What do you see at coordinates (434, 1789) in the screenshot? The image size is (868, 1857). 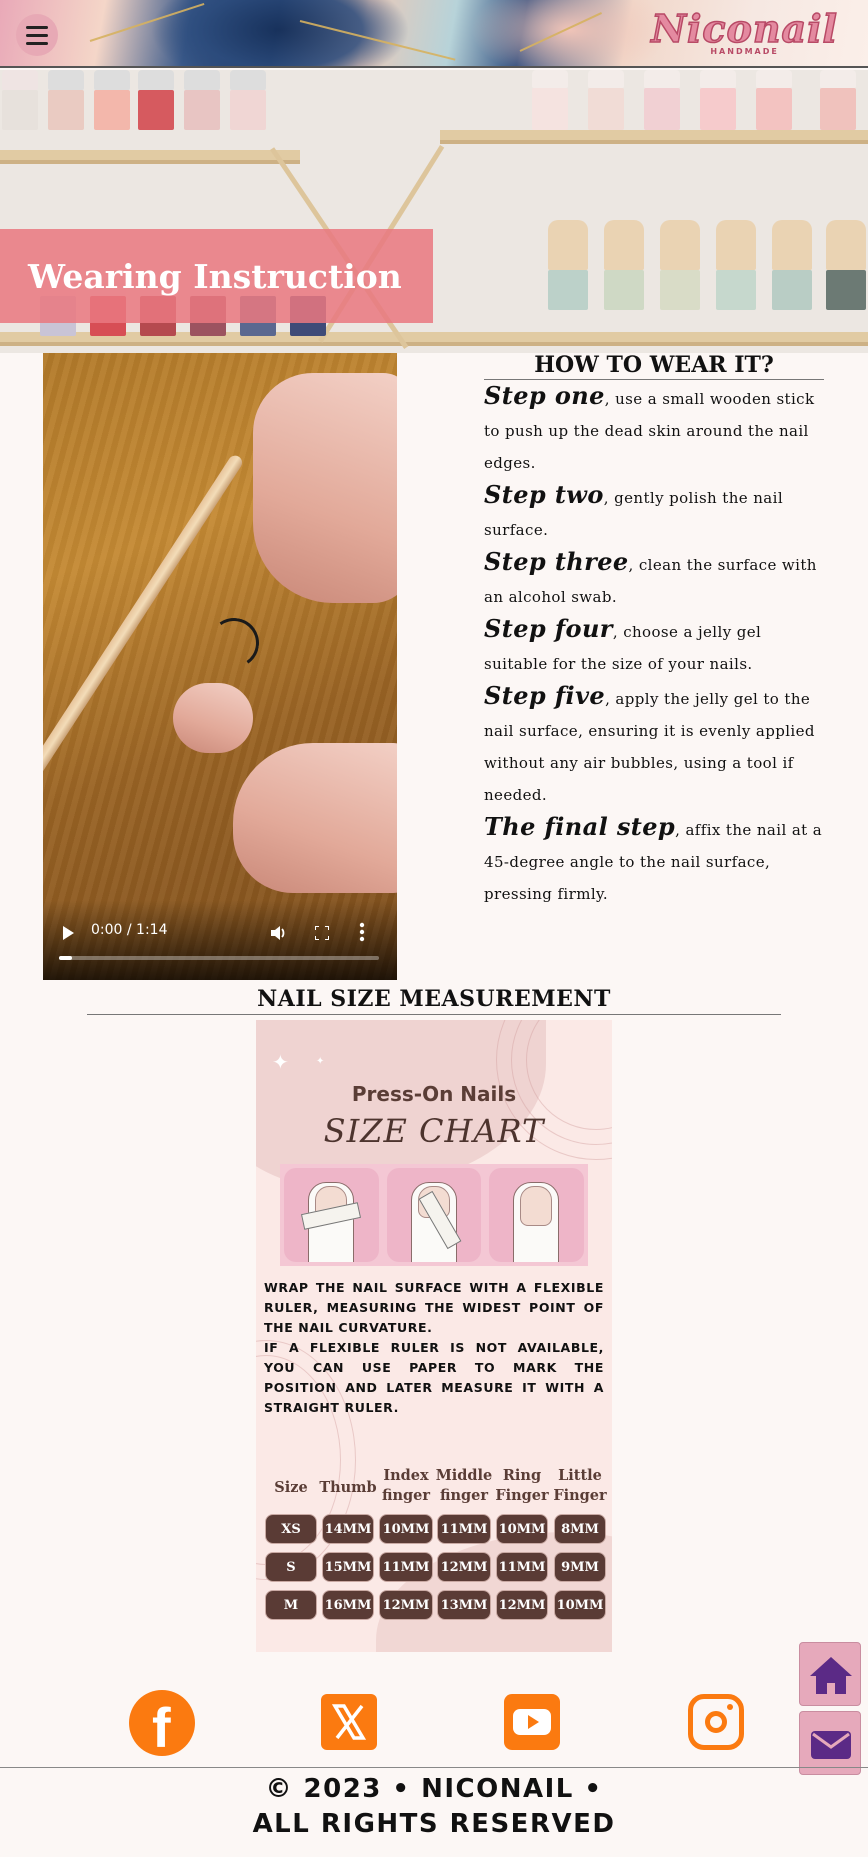 I see `copyright-line: © 2023 • NICONAIL •` at bounding box center [434, 1789].